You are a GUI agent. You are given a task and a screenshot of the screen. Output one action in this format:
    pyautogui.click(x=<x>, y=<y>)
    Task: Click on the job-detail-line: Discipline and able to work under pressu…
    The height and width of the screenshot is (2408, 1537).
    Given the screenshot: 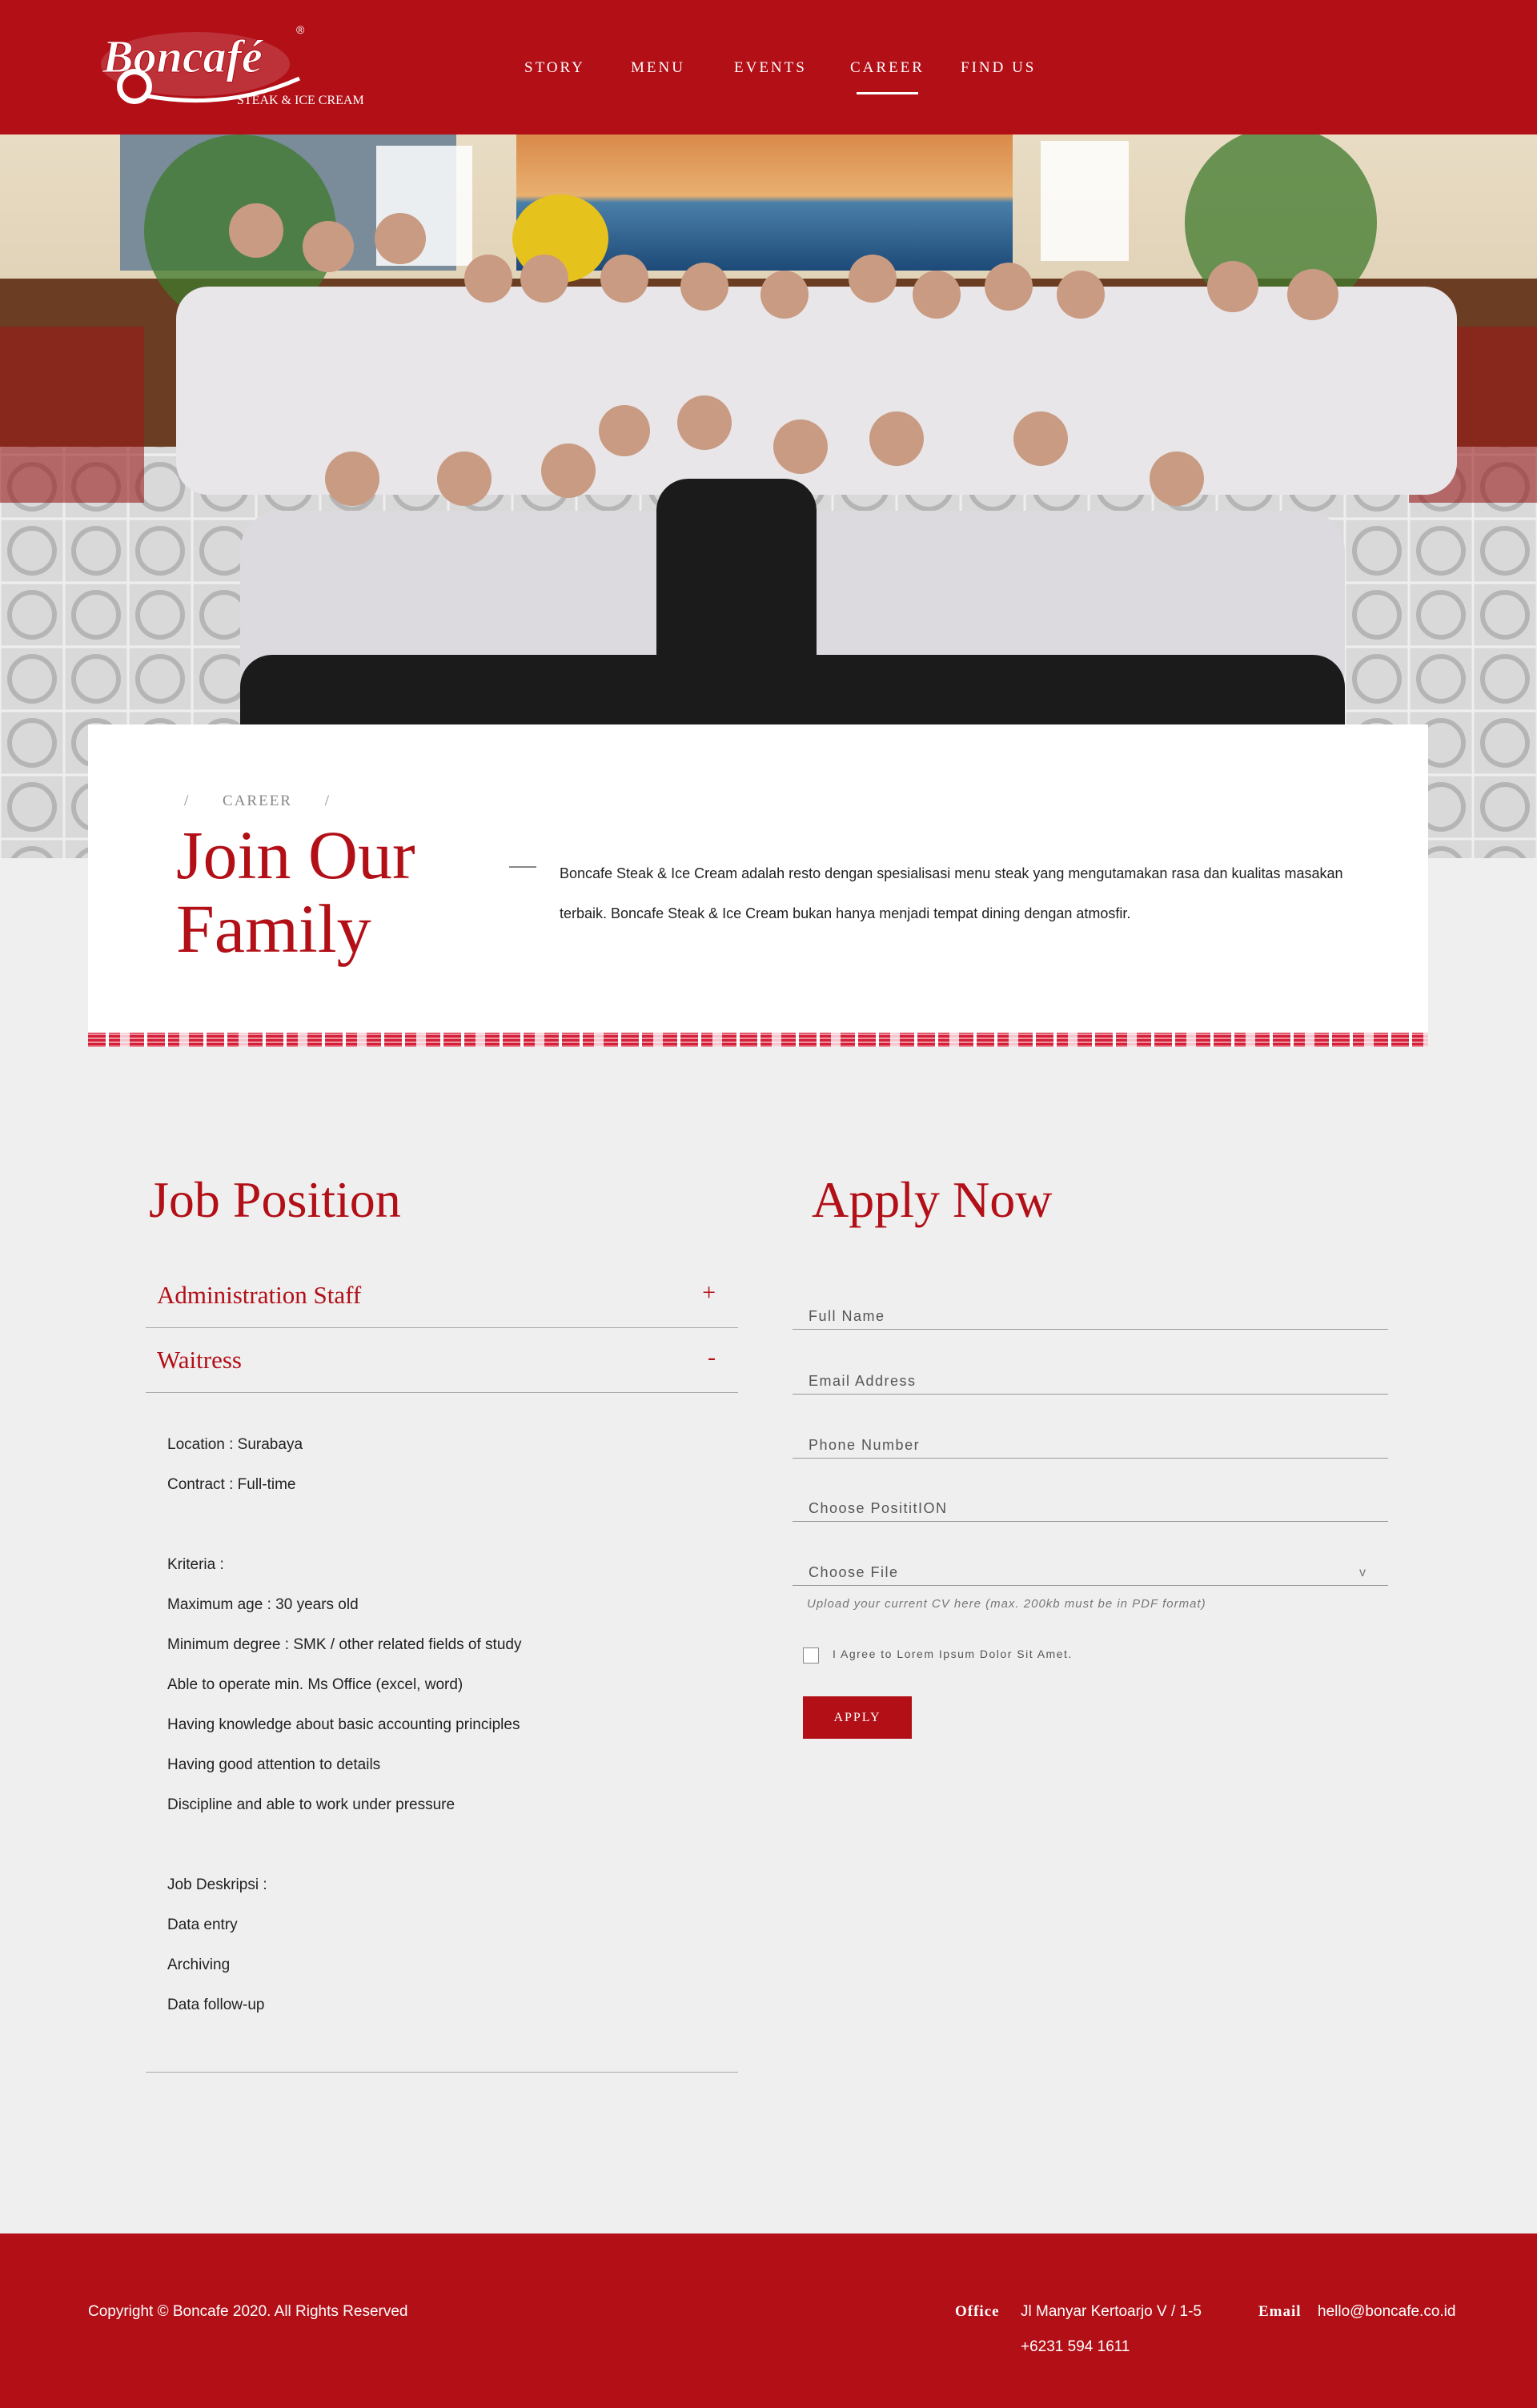 What is the action you would take?
    pyautogui.click(x=311, y=1804)
    